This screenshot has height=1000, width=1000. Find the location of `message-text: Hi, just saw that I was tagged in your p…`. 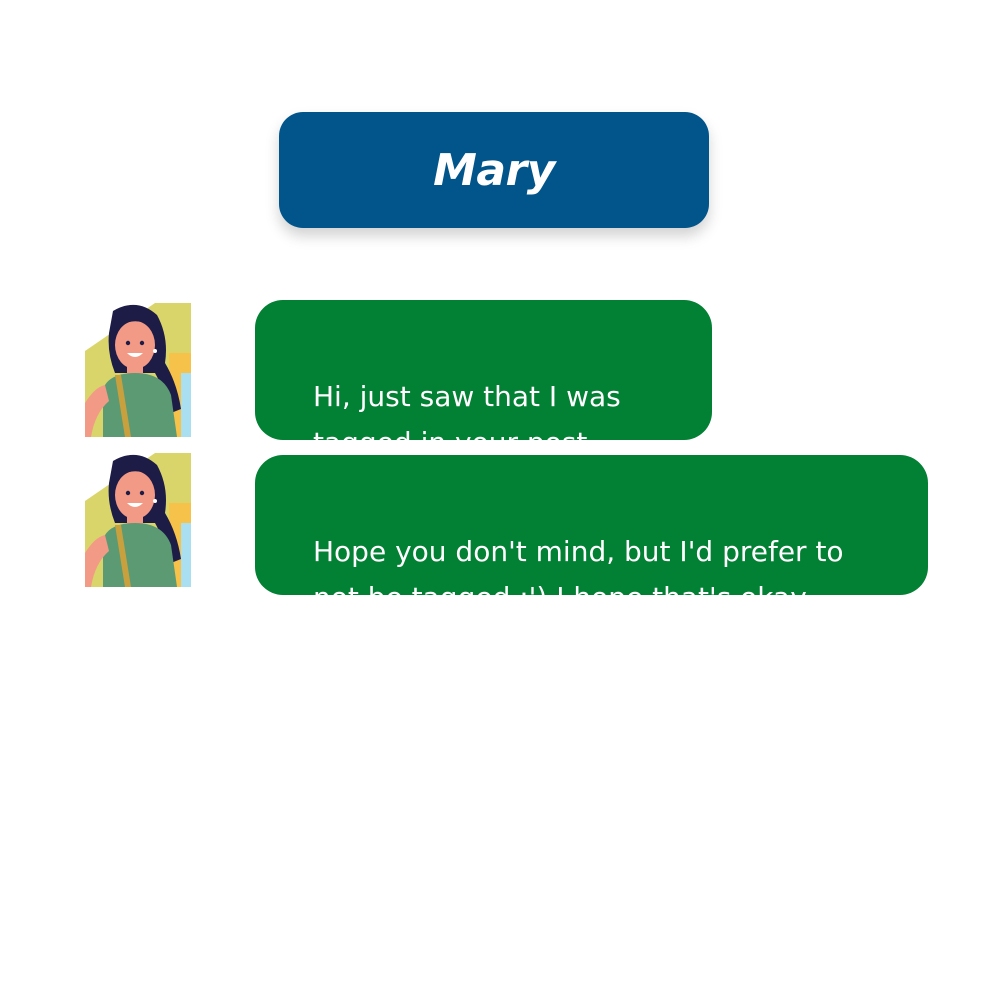

message-text: Hi, just saw that I was tagged in your p… is located at coordinates (467, 419).